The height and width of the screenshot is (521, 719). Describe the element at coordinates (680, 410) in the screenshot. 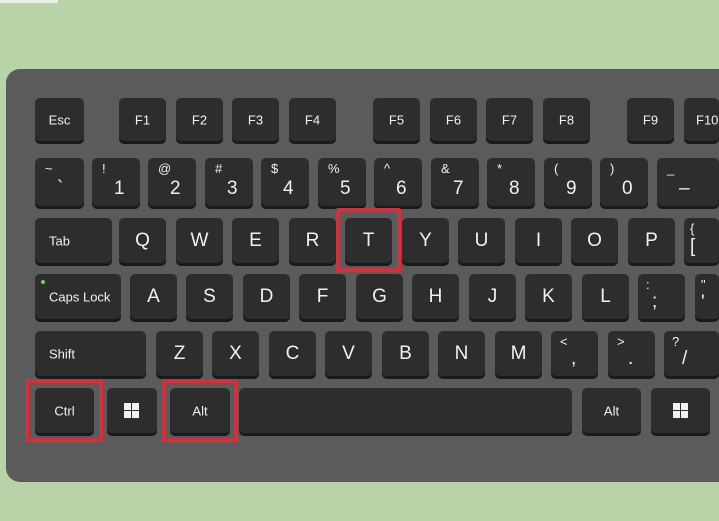

I see `key-windows-right` at that location.